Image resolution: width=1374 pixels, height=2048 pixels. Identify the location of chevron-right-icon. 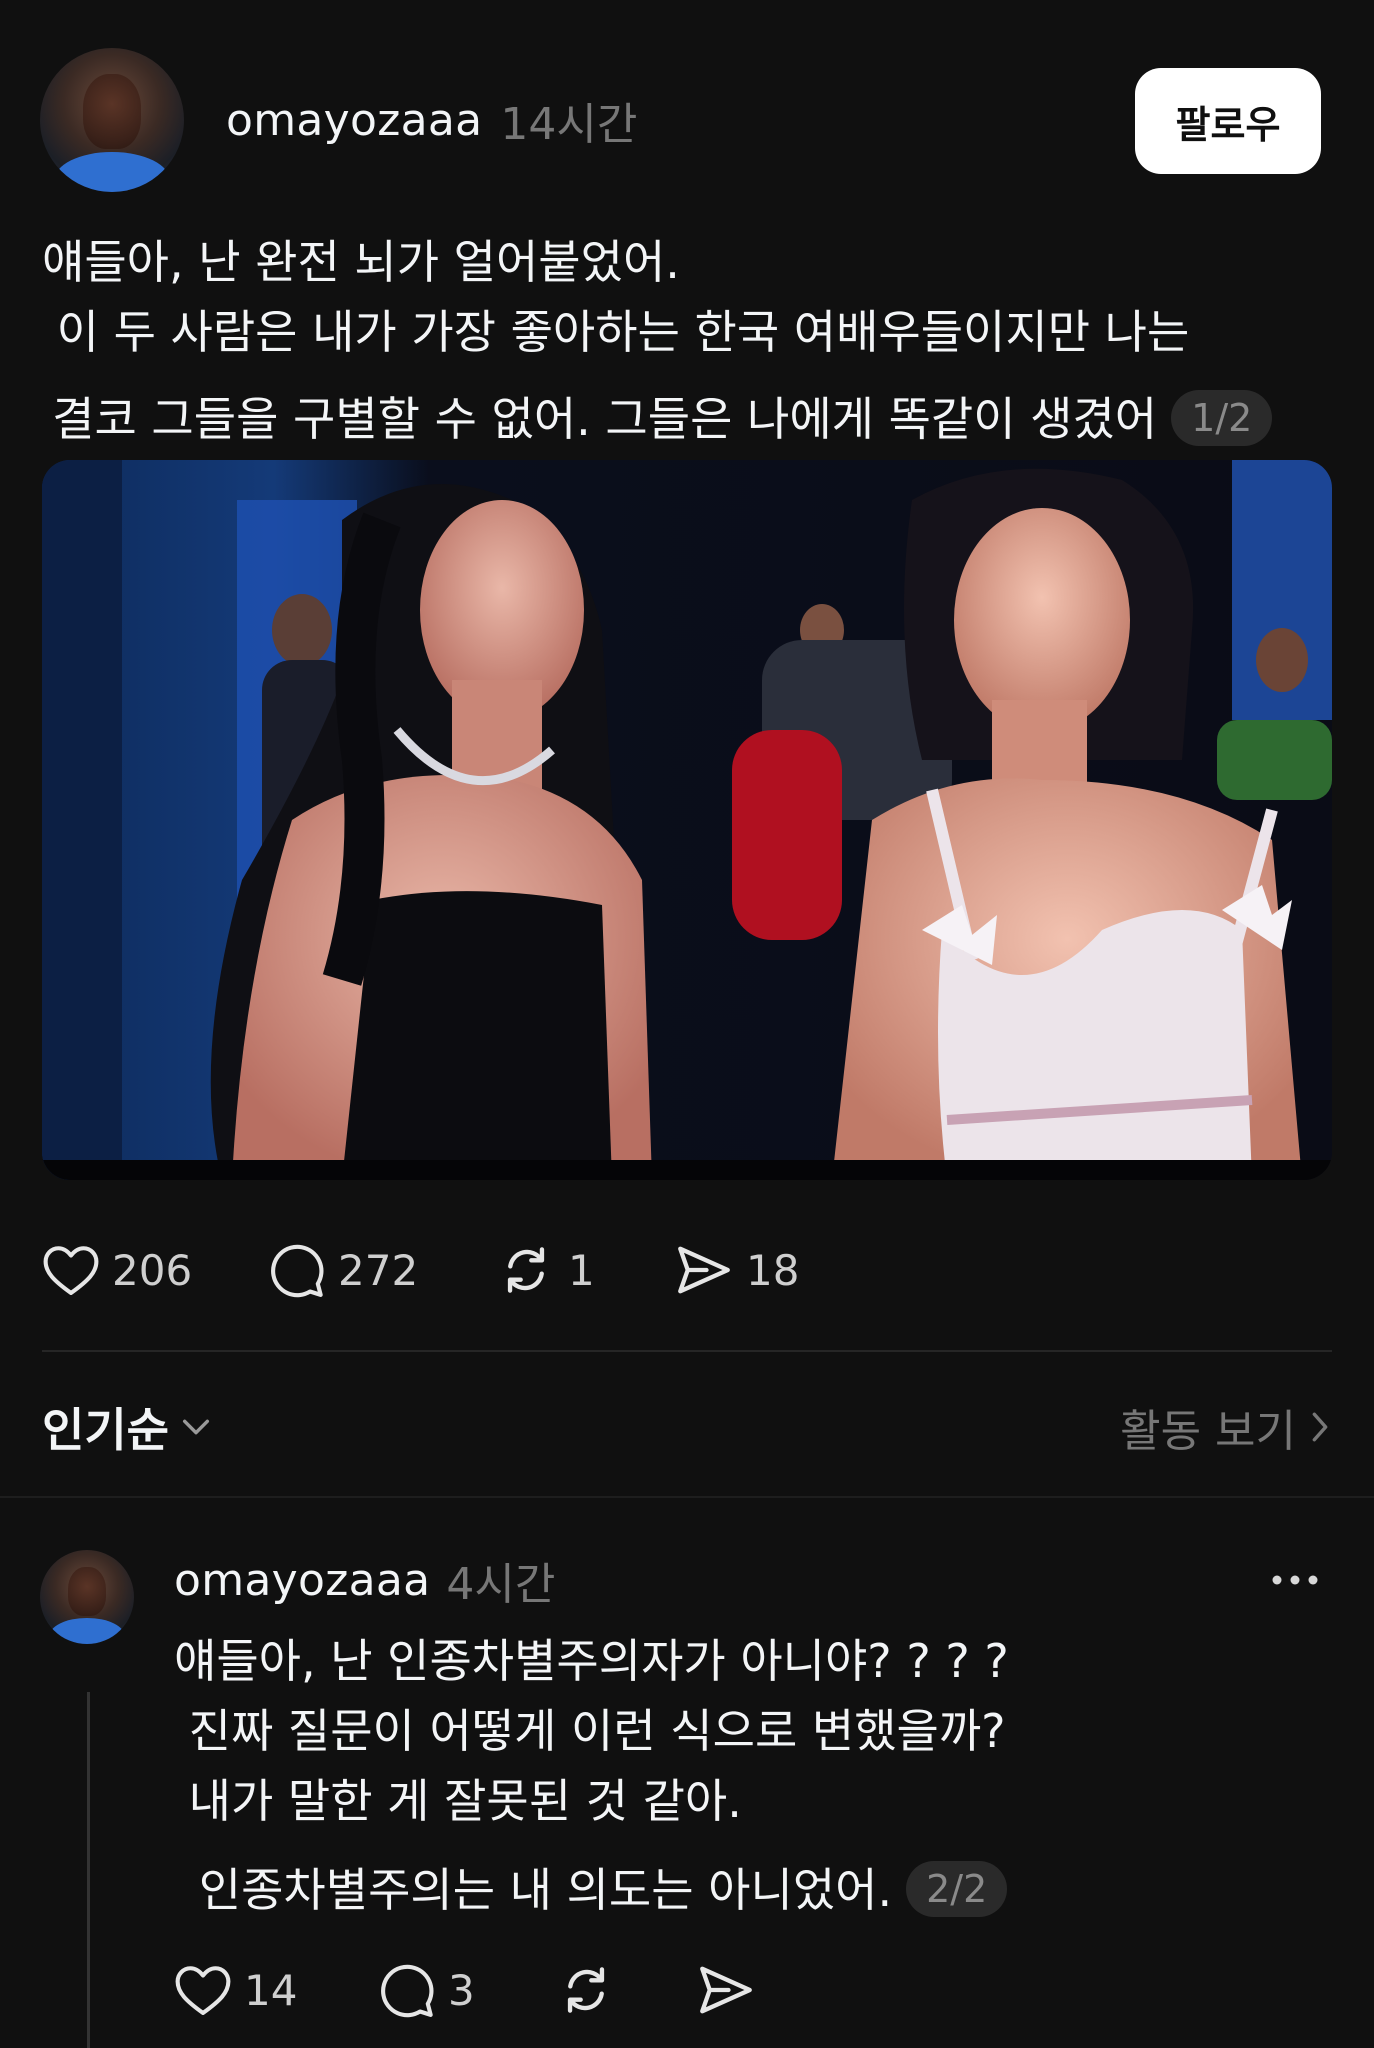
(1320, 1427).